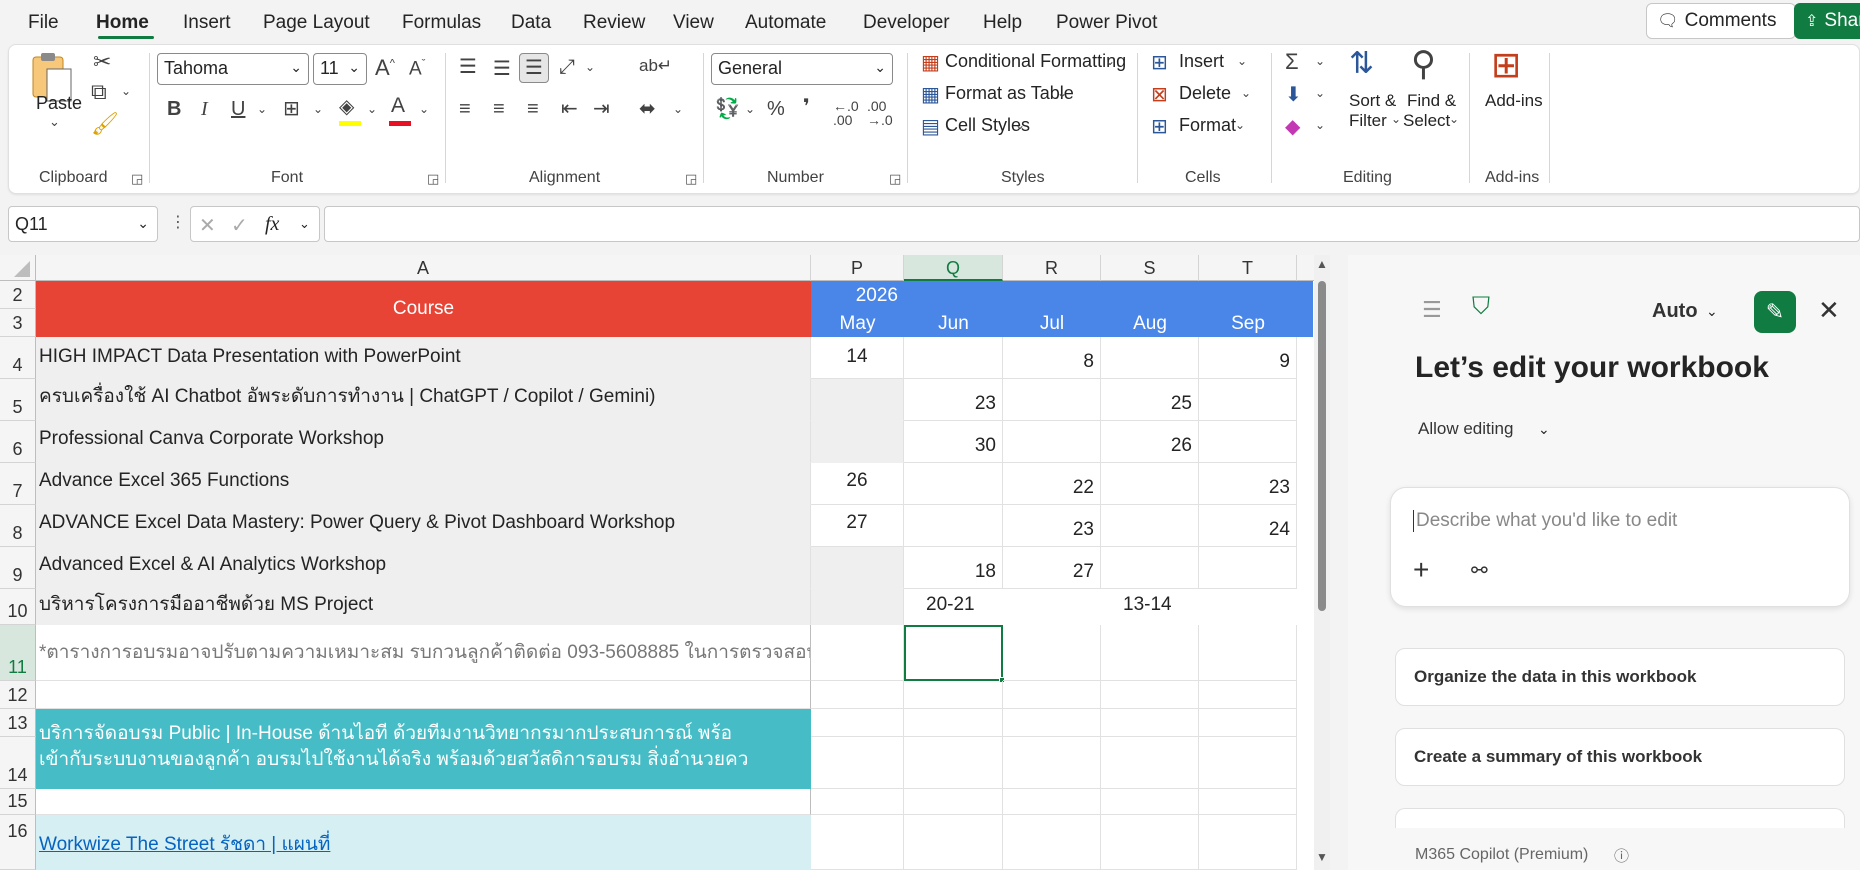  Describe the element at coordinates (18, 442) in the screenshot. I see `row-header-6: 6` at that location.